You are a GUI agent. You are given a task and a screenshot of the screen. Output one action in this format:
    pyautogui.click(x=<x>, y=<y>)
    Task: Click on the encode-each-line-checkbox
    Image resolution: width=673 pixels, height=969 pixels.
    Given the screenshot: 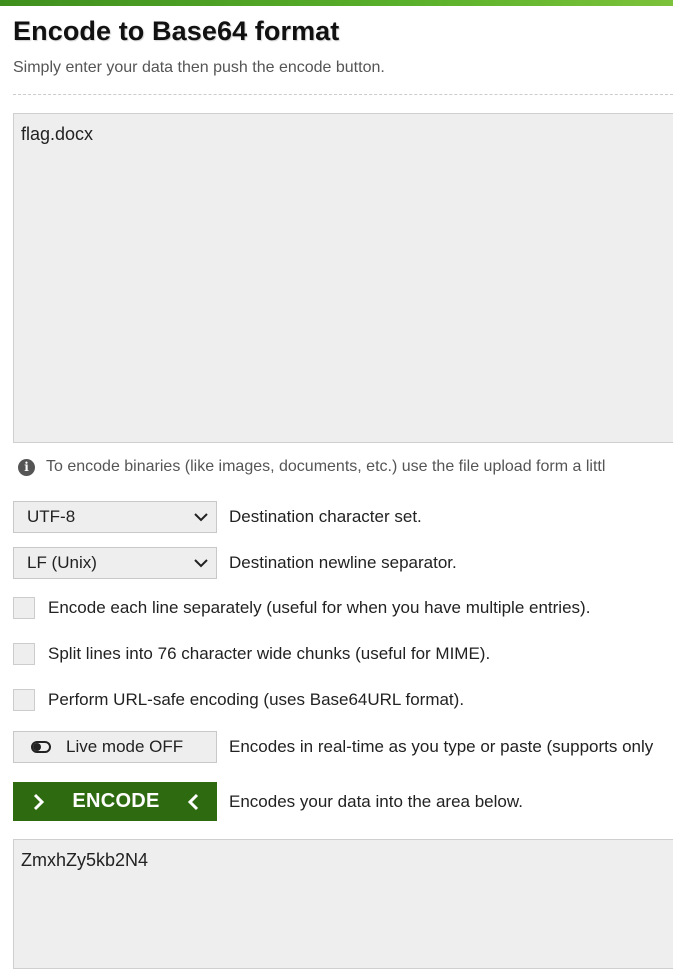 What is the action you would take?
    pyautogui.click(x=24, y=608)
    